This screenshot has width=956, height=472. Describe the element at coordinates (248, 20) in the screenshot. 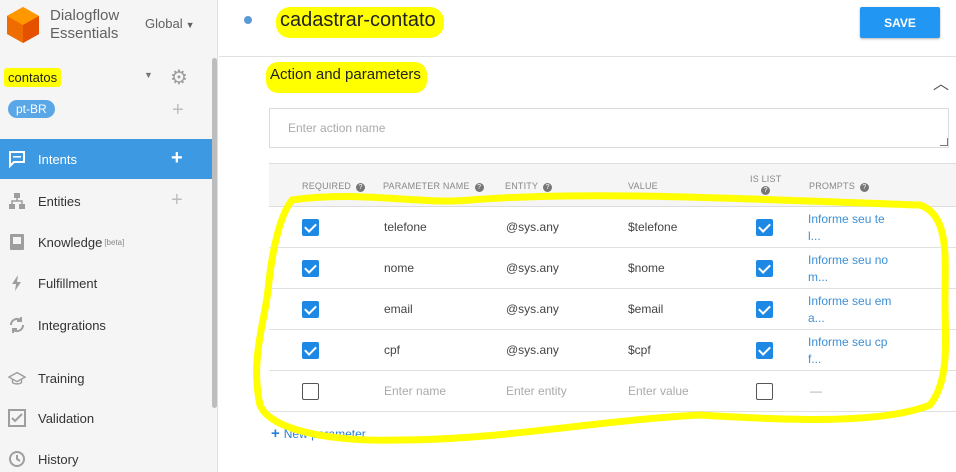

I see `intent-status-dot` at that location.